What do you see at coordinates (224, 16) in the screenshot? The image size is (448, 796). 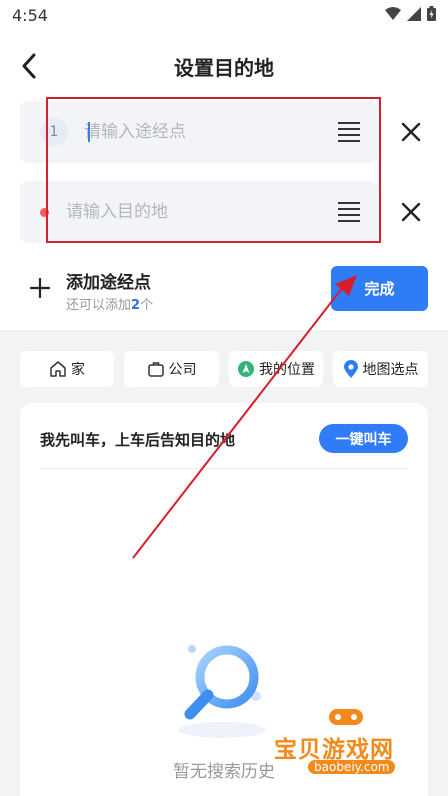 I see `status-bar: 4:54` at bounding box center [224, 16].